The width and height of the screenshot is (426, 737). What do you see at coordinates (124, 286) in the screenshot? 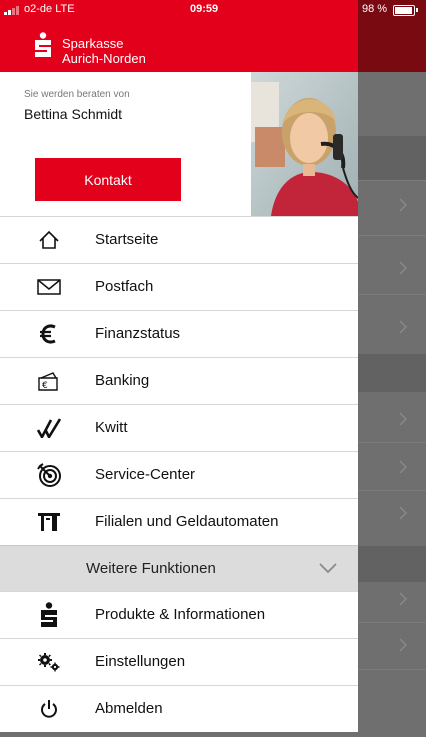
I see `menu-item-label: Postfach` at bounding box center [124, 286].